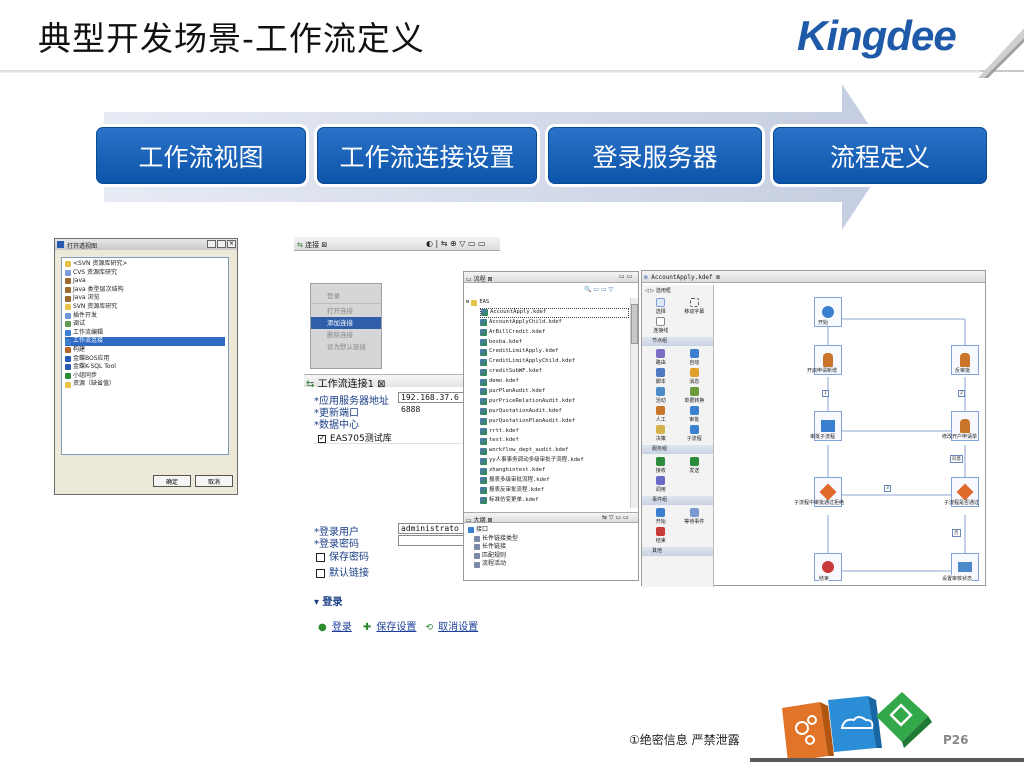 The height and width of the screenshot is (768, 1024). Describe the element at coordinates (342, 627) in the screenshot. I see `login-link: 登录` at that location.